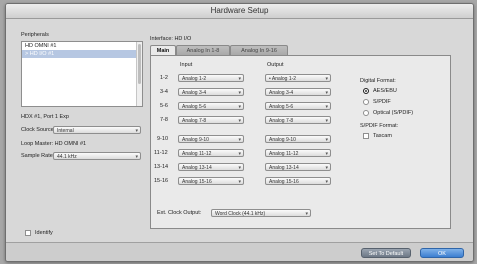 The width and height of the screenshot is (477, 264). What do you see at coordinates (28, 233) in the screenshot?
I see `identify-checkbox` at bounding box center [28, 233].